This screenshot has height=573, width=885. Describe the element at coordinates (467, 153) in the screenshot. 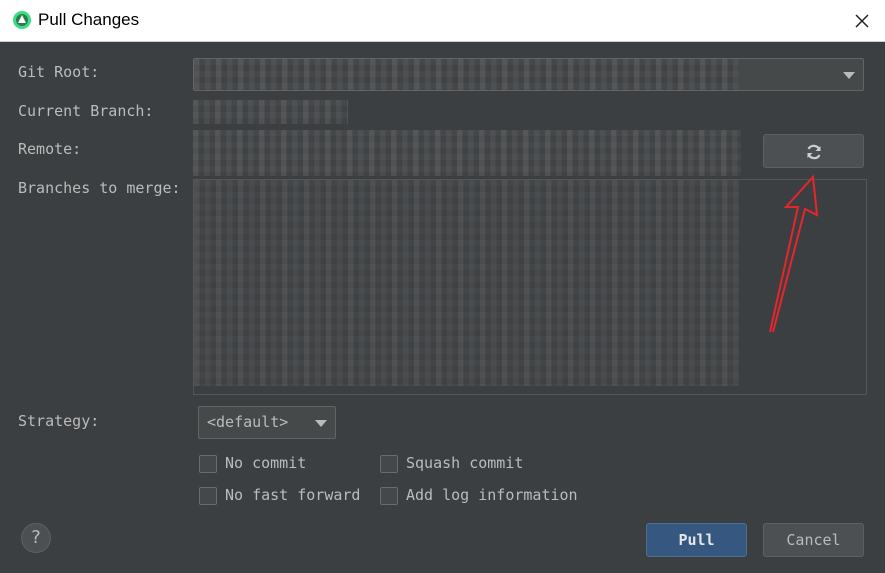

I see `remote-combo-redacted` at that location.